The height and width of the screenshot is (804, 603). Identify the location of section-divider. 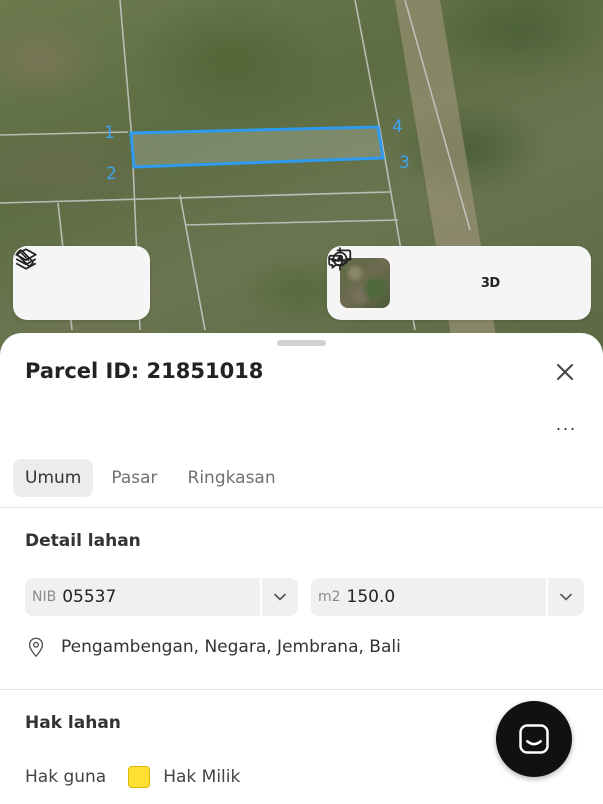
(301, 689).